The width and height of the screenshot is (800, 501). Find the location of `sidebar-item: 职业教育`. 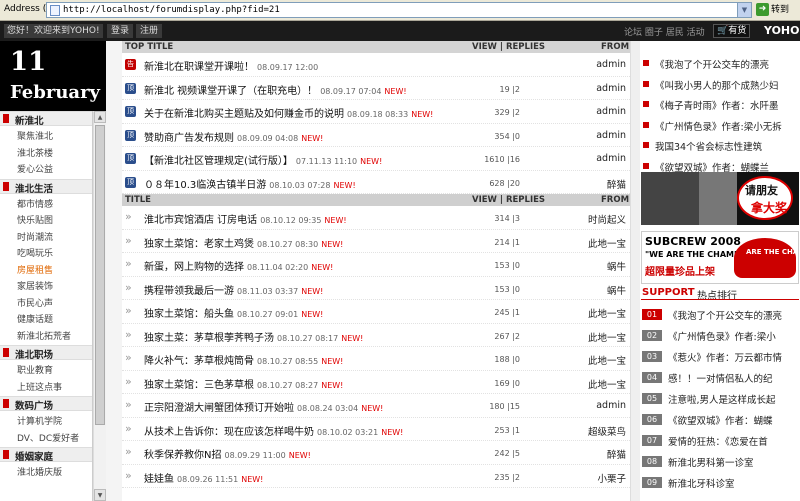

sidebar-item: 职业教育 is located at coordinates (46, 371).